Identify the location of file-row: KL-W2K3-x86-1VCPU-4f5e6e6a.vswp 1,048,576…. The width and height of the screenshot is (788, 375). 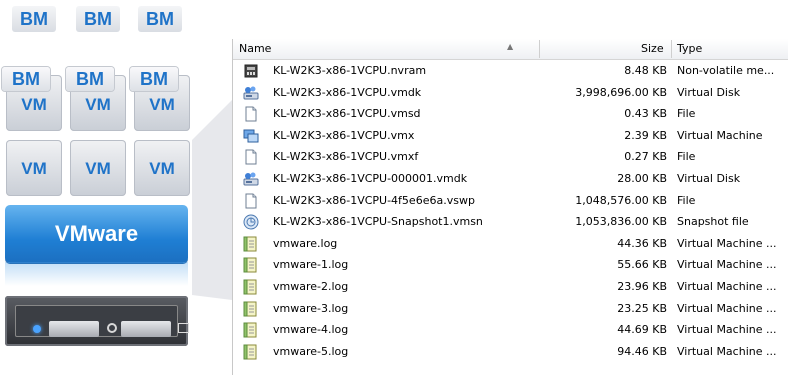
(510, 201).